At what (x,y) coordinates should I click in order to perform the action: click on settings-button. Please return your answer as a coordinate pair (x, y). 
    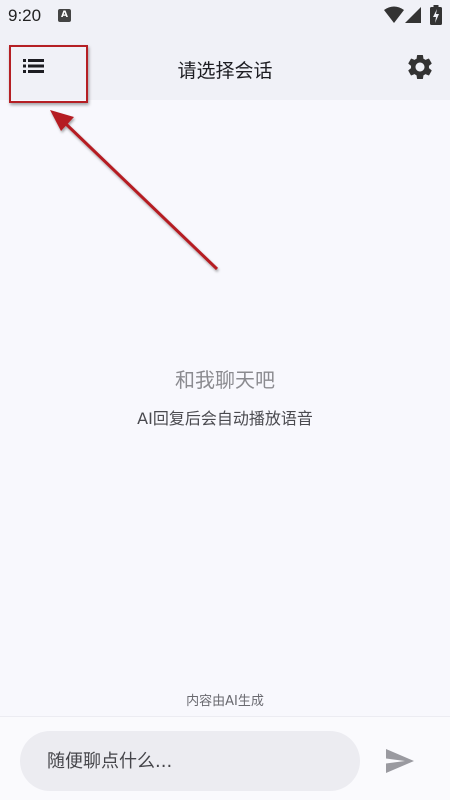
    Looking at the image, I should click on (420, 67).